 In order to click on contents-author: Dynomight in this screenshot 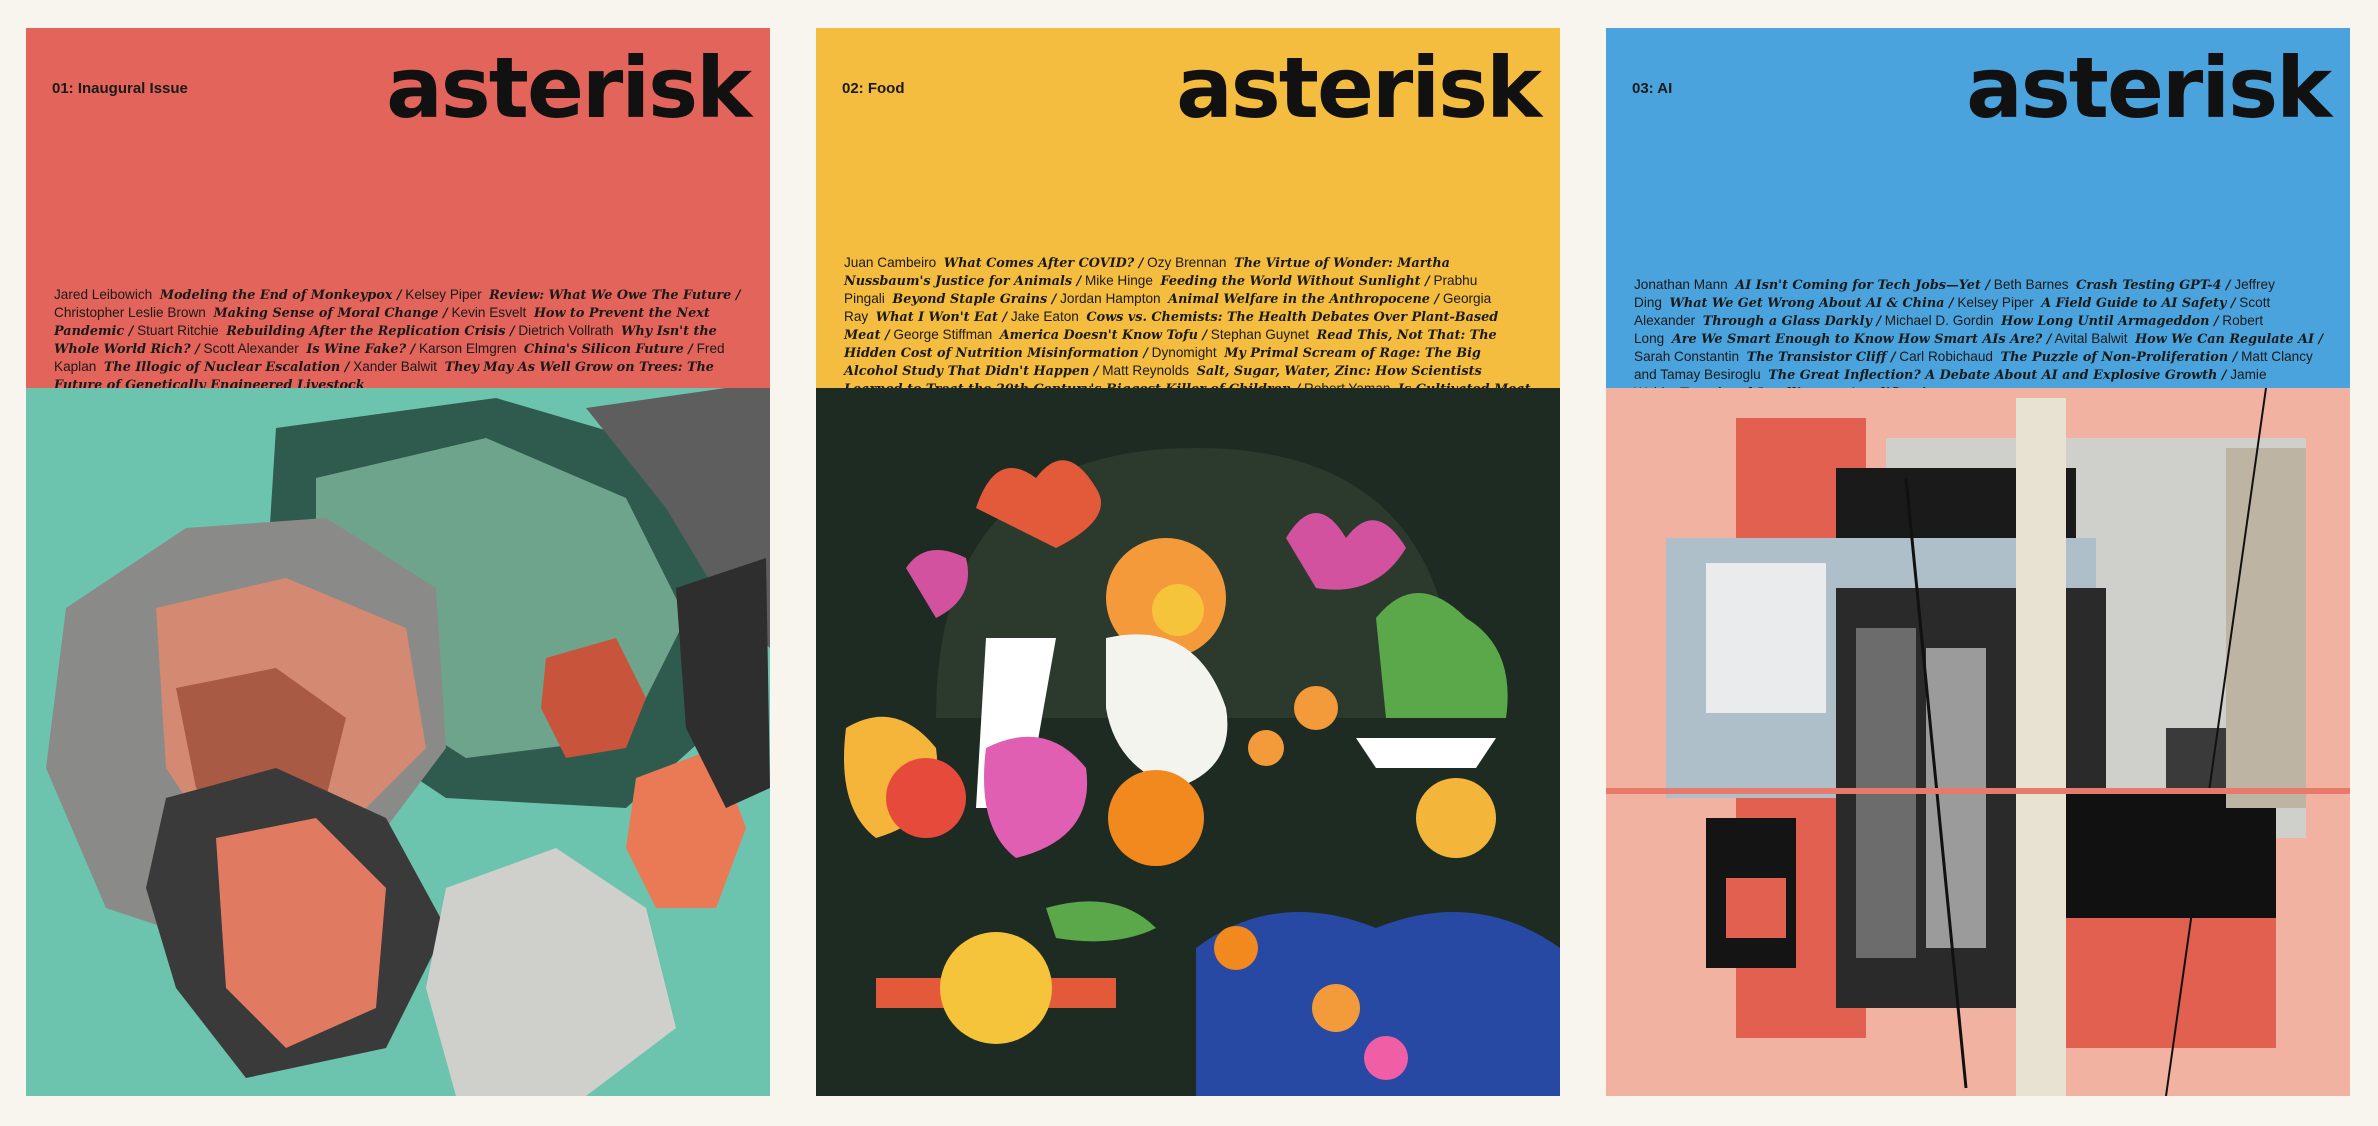, I will do `click(1184, 352)`.